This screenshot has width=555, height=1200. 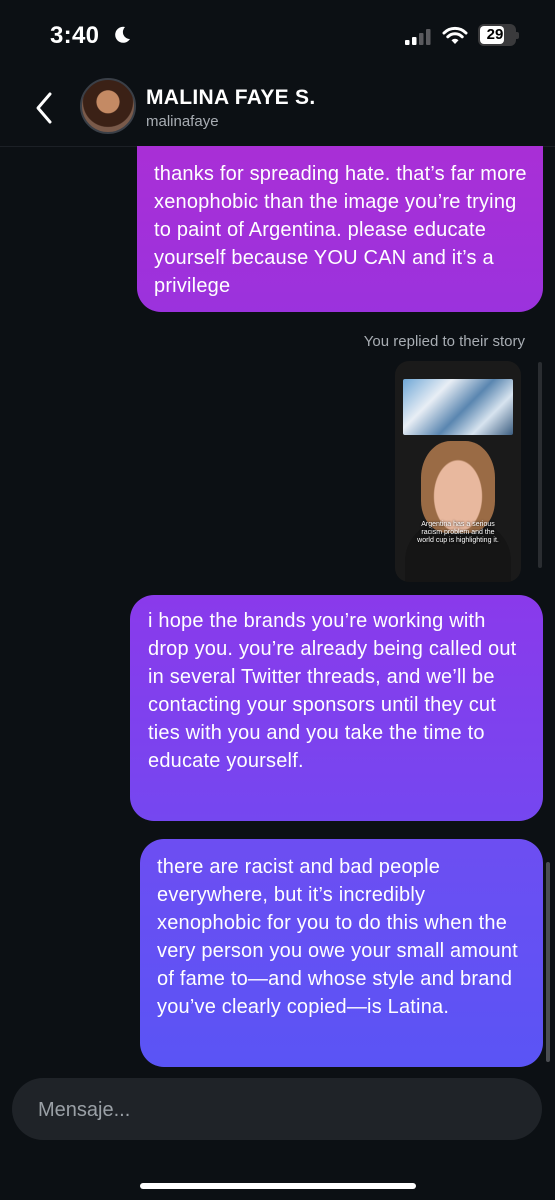 I want to click on contact-name: MALINA FAYE S., so click(x=231, y=98).